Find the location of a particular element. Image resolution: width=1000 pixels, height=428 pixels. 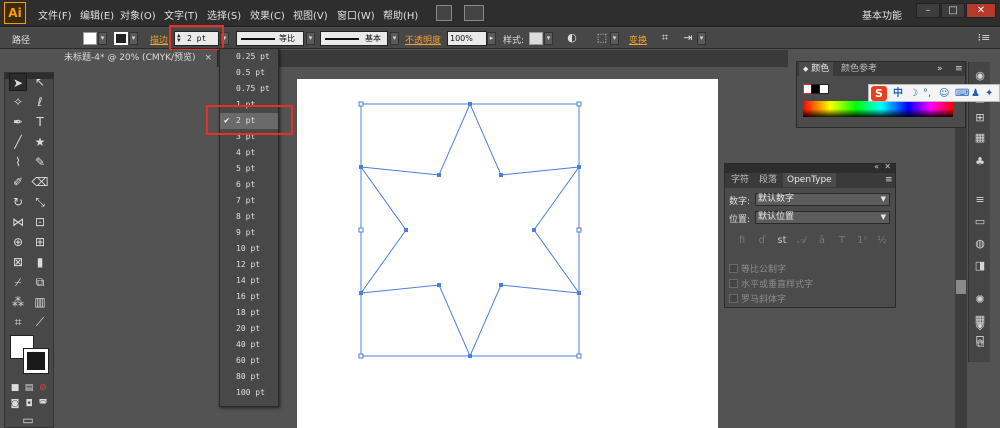

width-tool-icon: ⋈ is located at coordinates (18, 222).